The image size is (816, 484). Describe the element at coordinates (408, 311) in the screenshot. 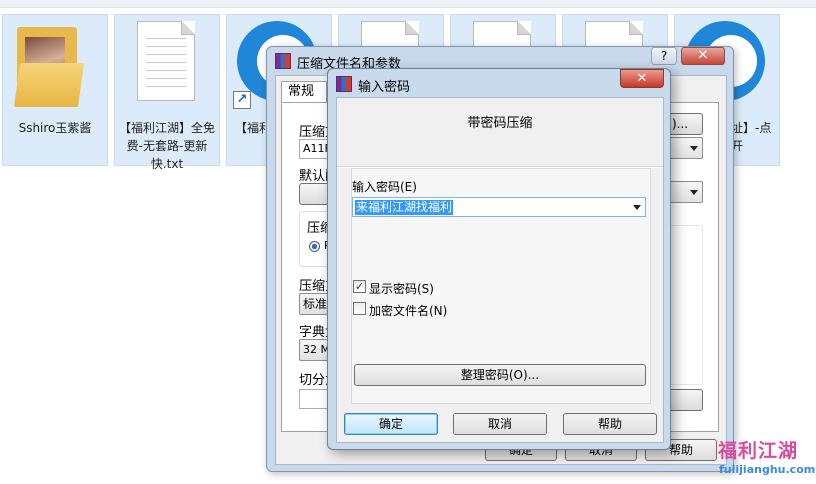

I see `encrypt-names-label: 加密文件名(N)` at that location.